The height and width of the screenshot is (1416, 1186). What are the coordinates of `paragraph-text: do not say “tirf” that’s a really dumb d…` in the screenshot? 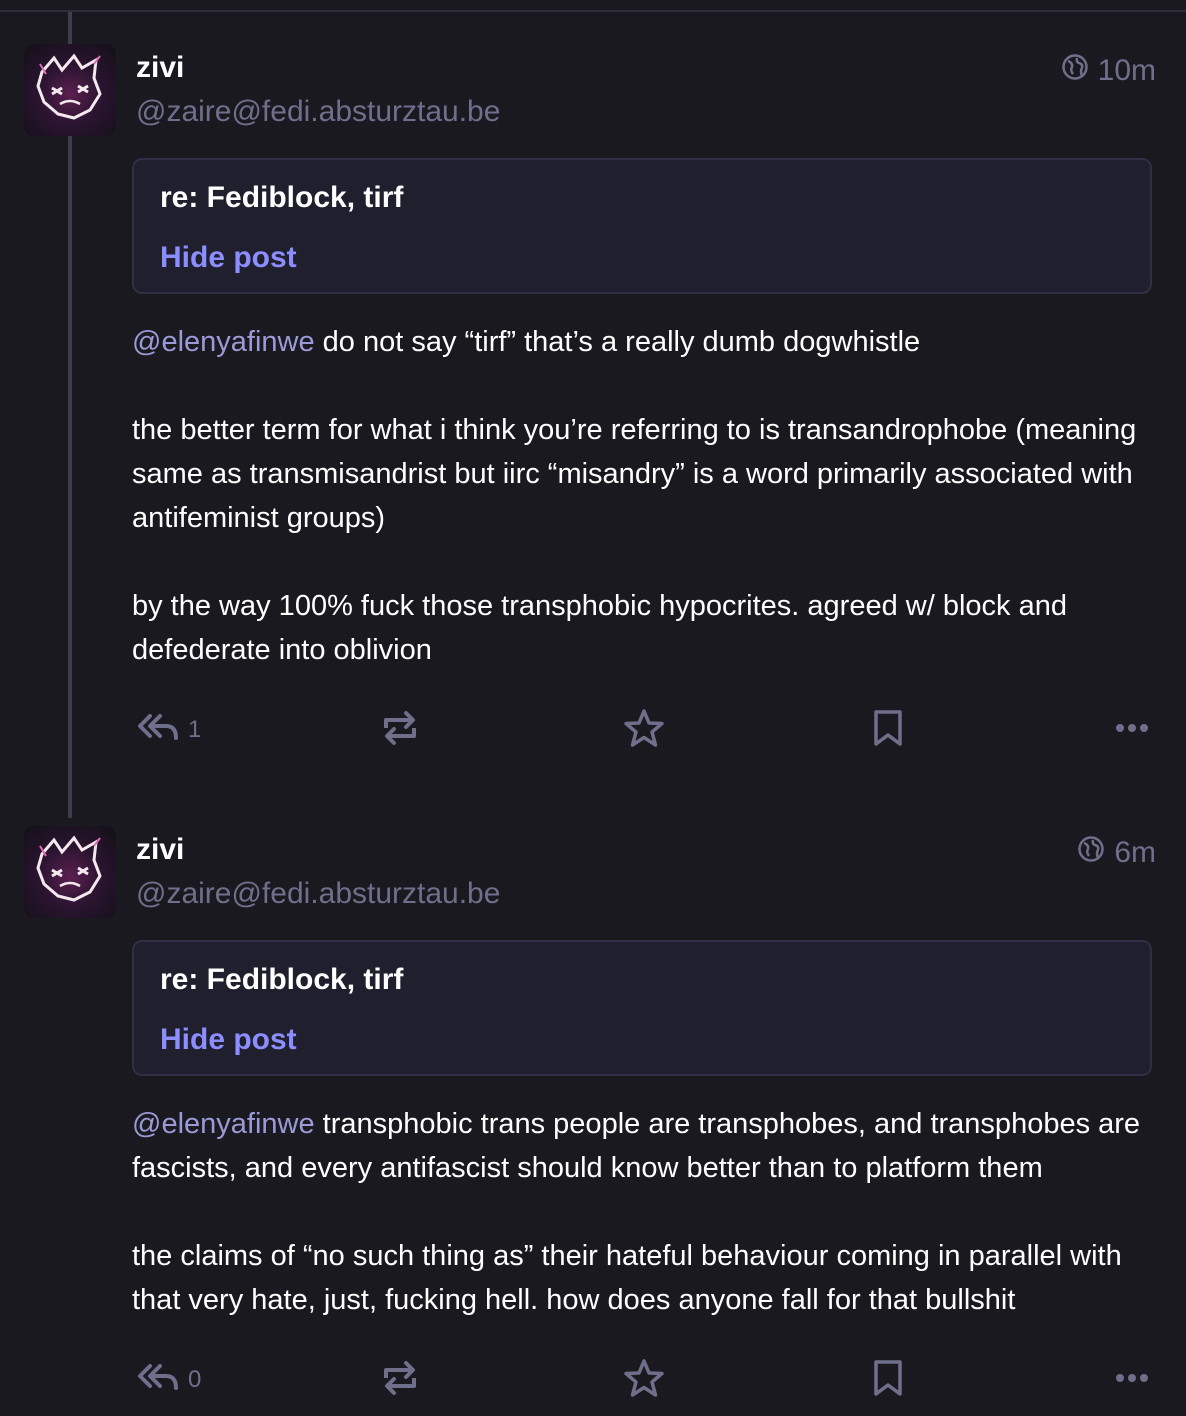 It's located at (617, 342).